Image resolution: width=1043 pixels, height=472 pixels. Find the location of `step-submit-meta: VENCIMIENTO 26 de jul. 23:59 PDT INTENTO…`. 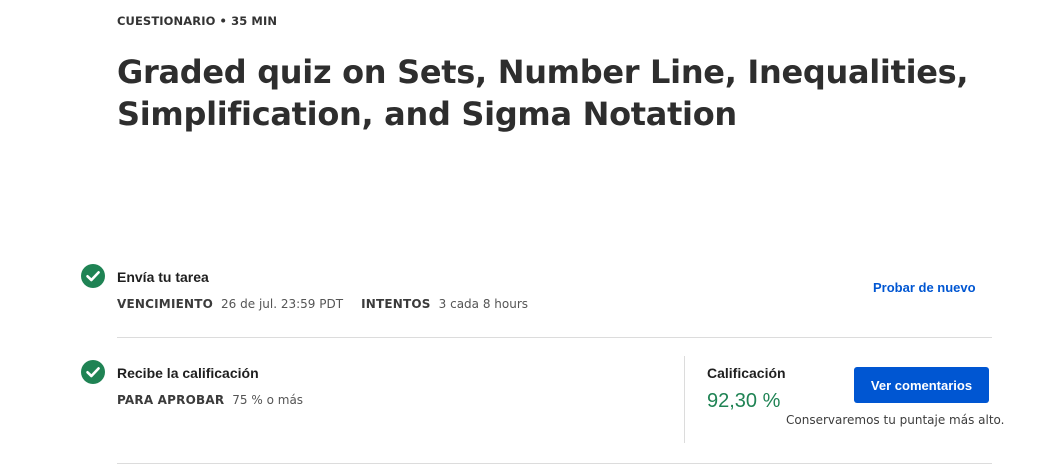

step-submit-meta: VENCIMIENTO 26 de jul. 23:59 PDT INTENTO… is located at coordinates (322, 304).